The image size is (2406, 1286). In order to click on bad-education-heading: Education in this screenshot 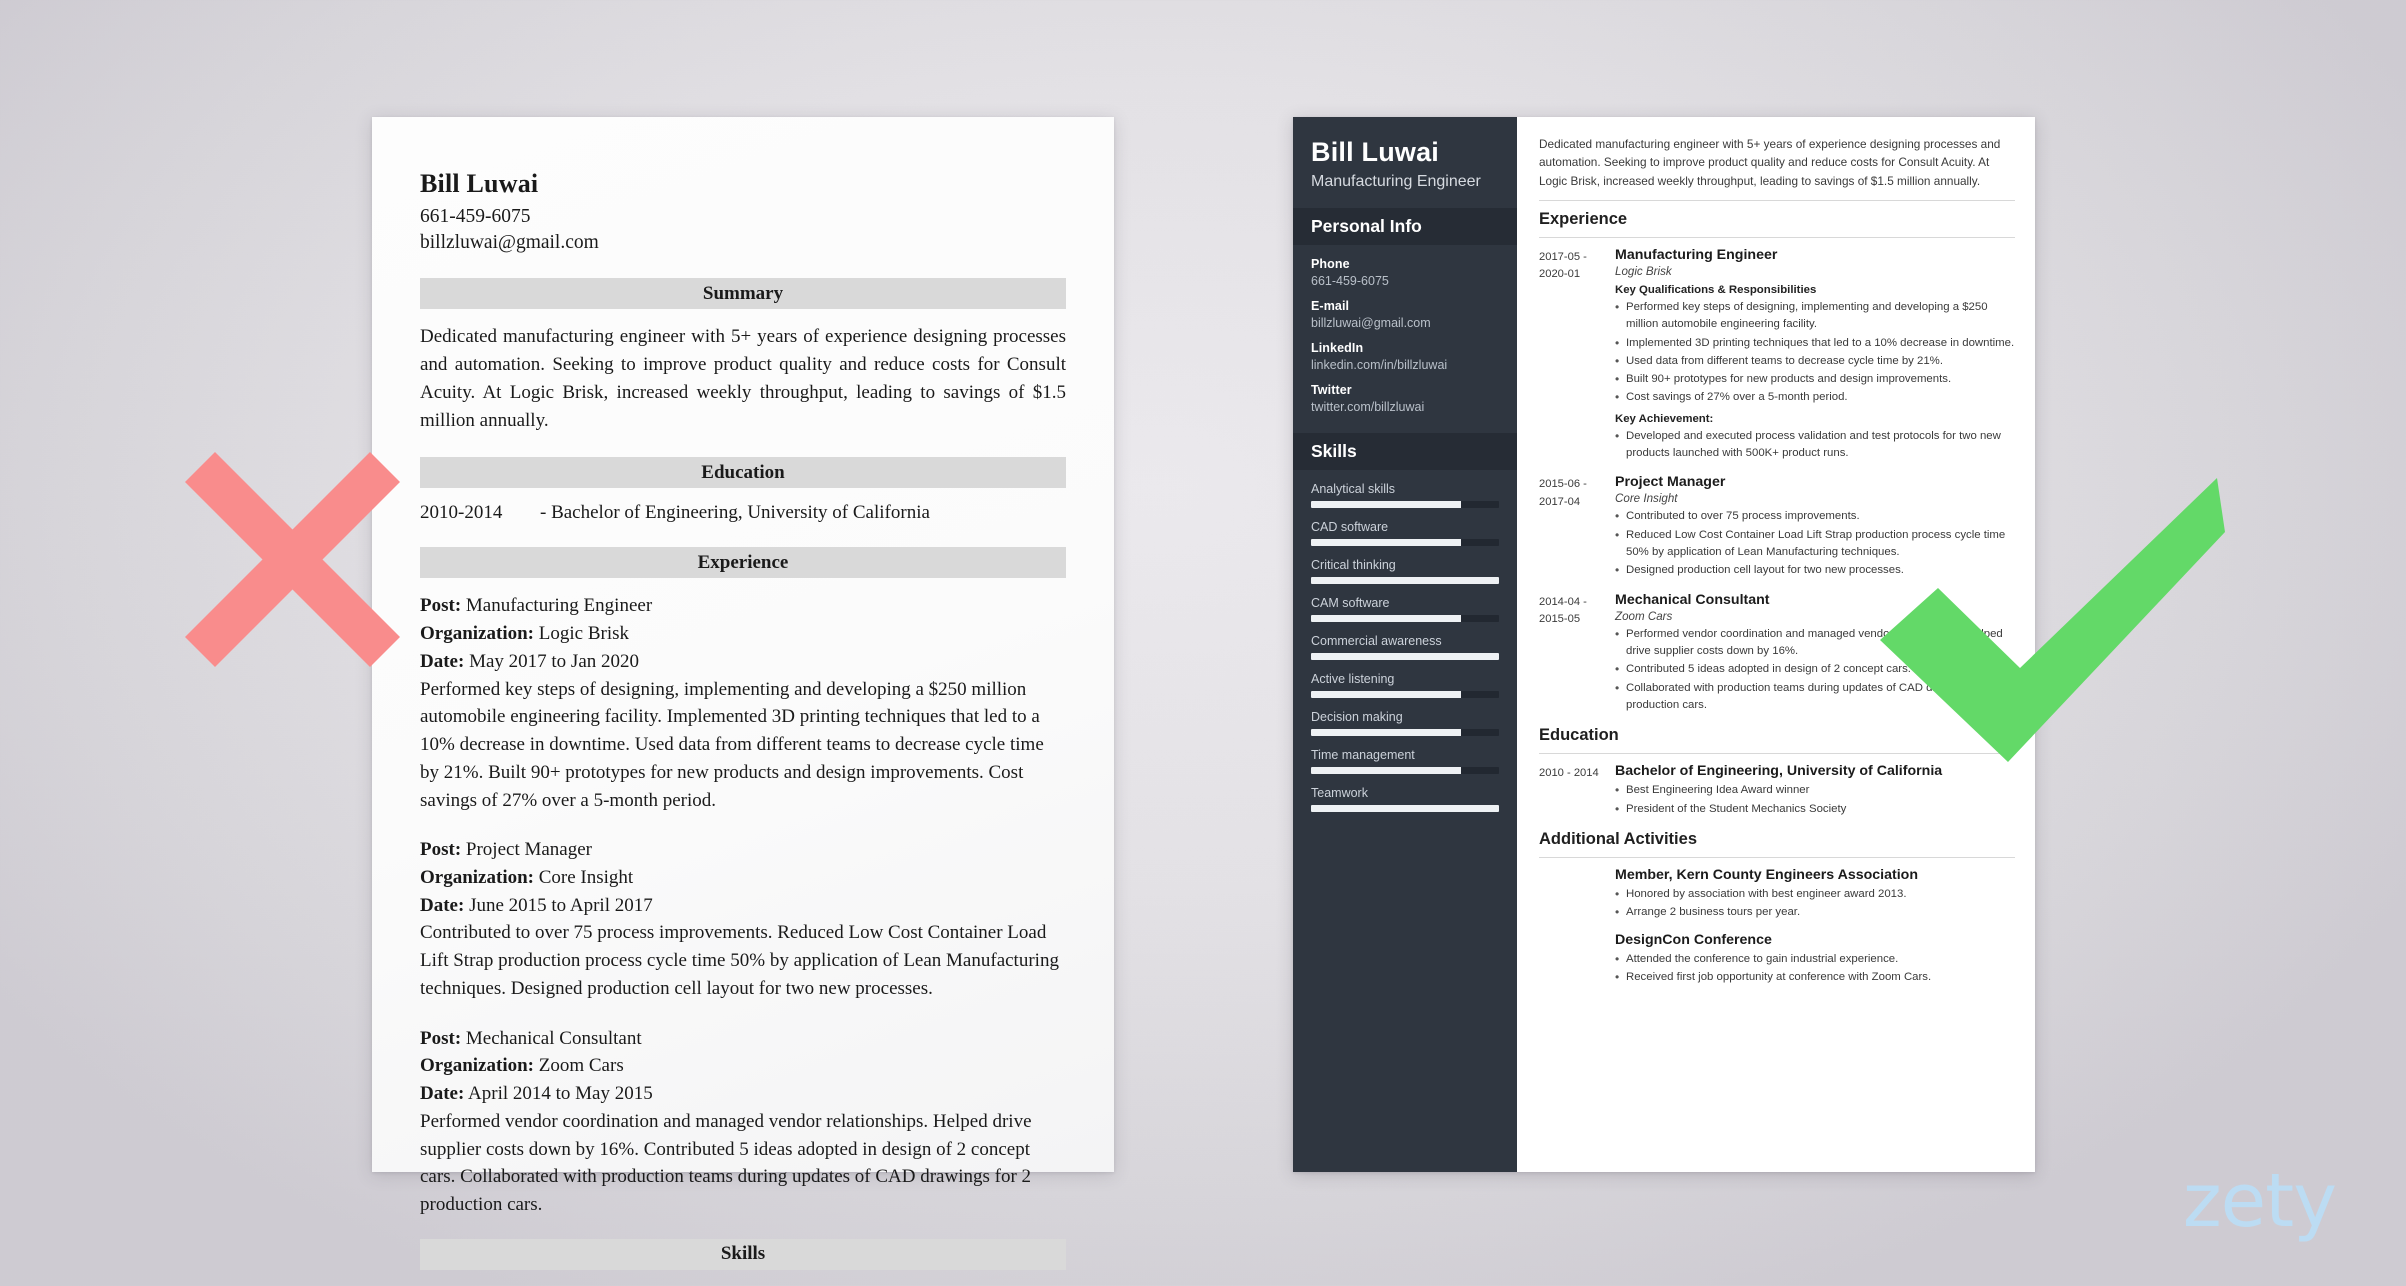, I will do `click(743, 473)`.